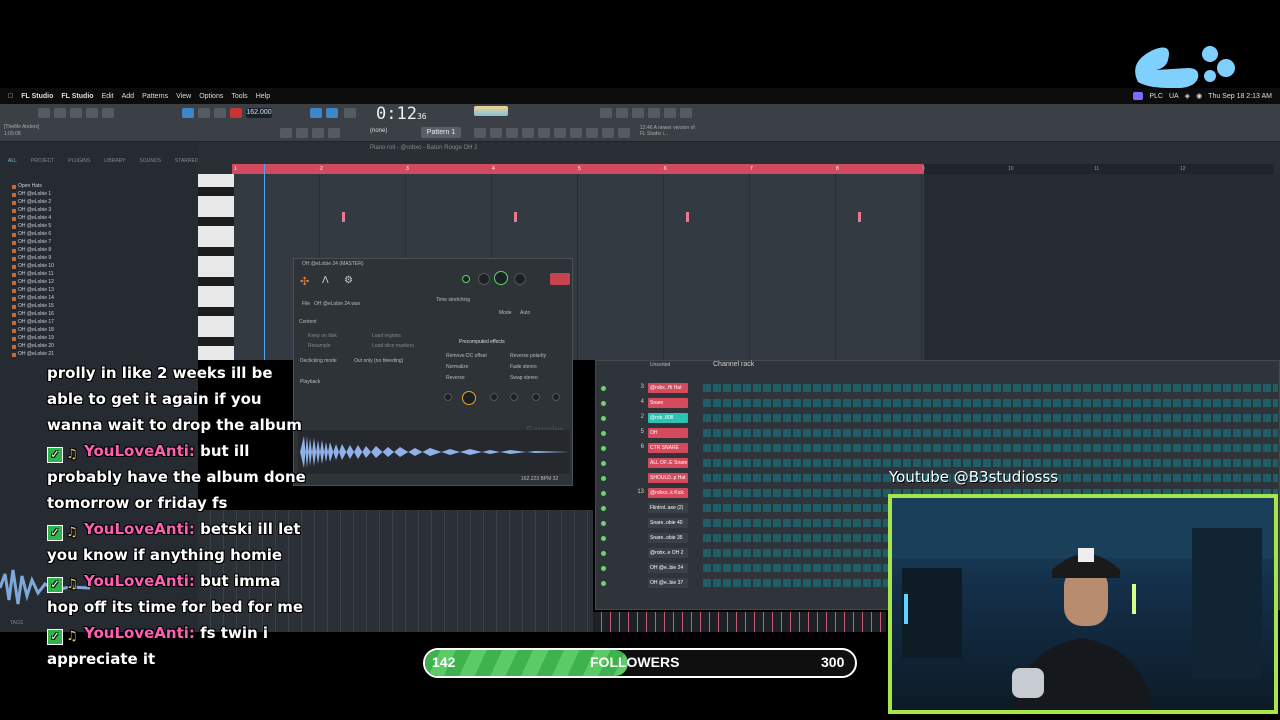  What do you see at coordinates (668, 508) in the screenshot?
I see `channel-name: Flintrol..axe (2)` at bounding box center [668, 508].